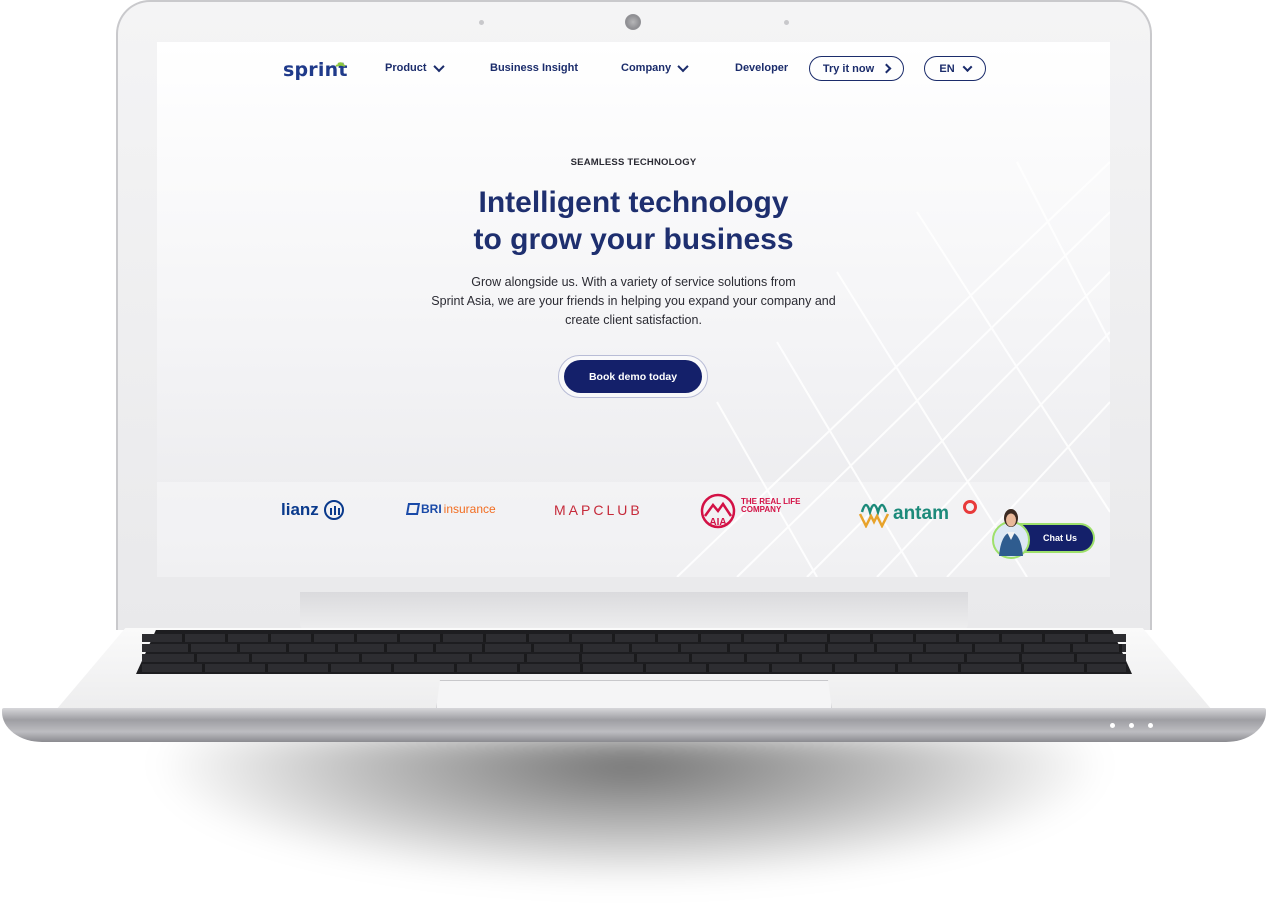 Image resolution: width=1268 pixels, height=914 pixels. What do you see at coordinates (431, 509) in the screenshot?
I see `bri-wordmark: BRI` at bounding box center [431, 509].